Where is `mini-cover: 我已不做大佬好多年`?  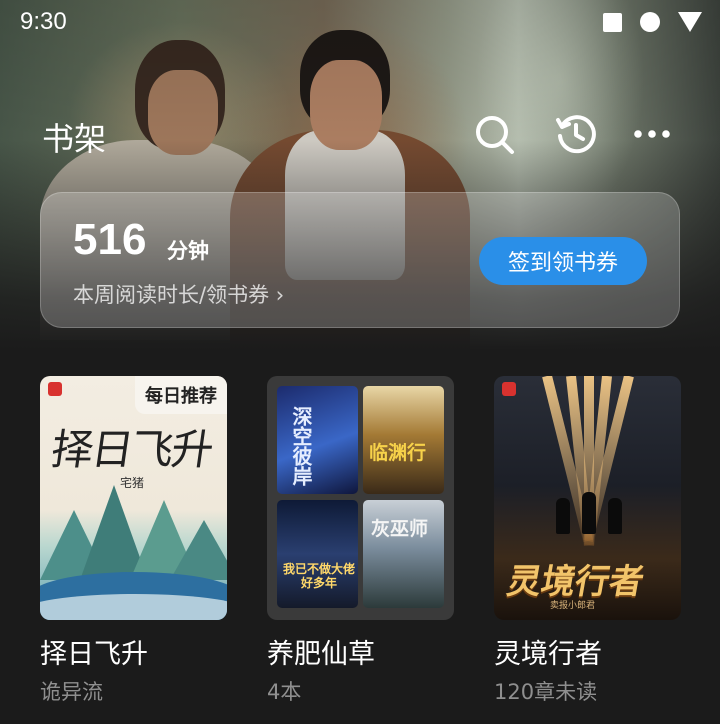
mini-cover: 我已不做大佬好多年 is located at coordinates (317, 554).